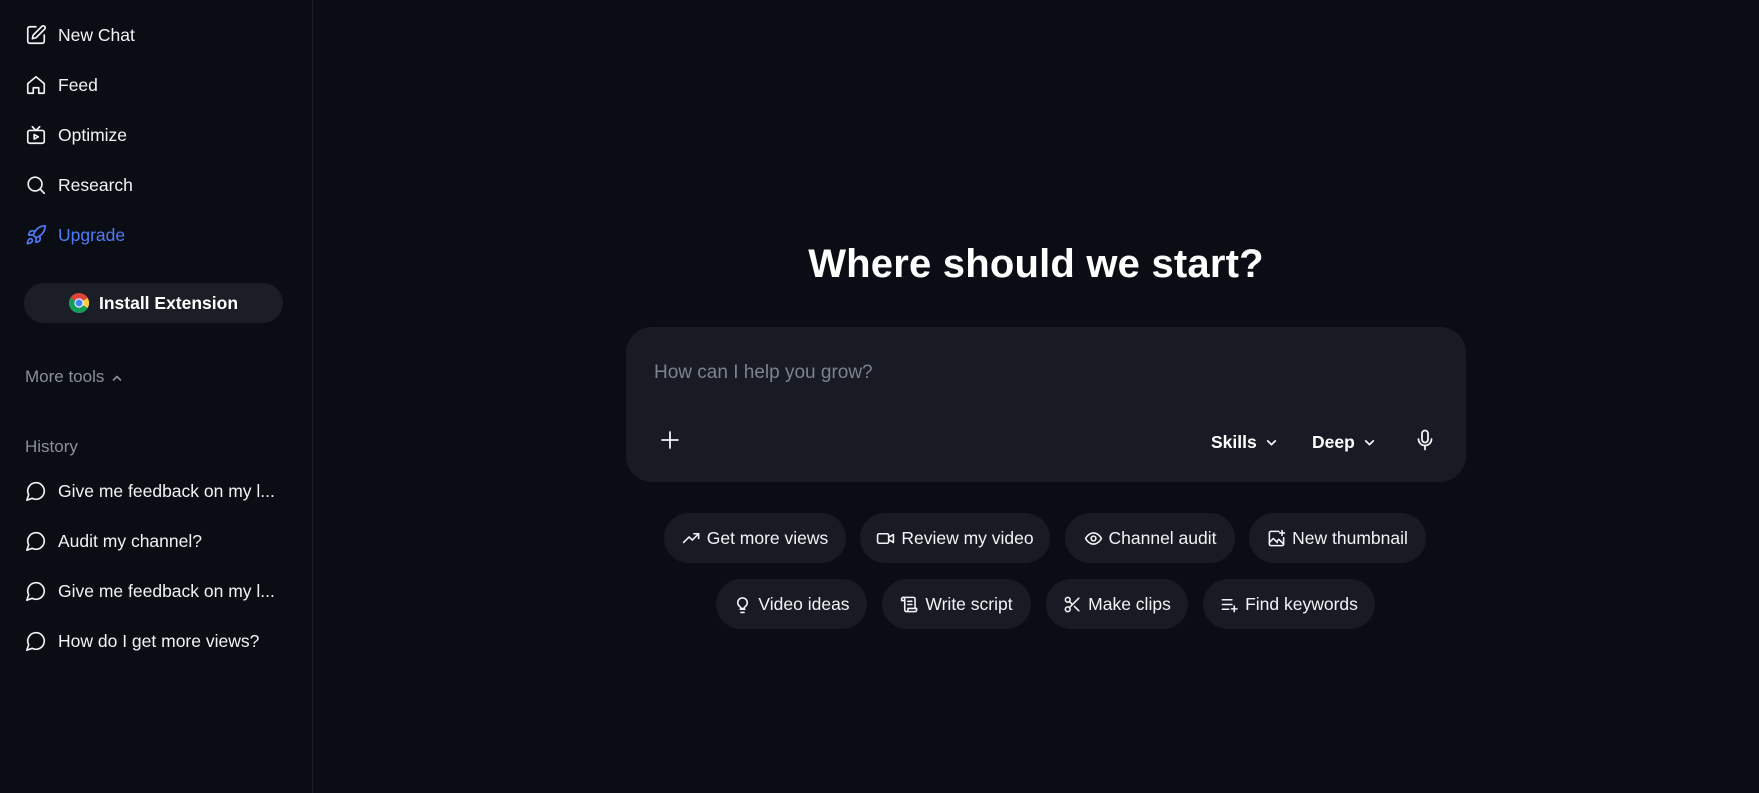 This screenshot has width=1759, height=793. I want to click on chip-review-my-video: Review my video, so click(955, 538).